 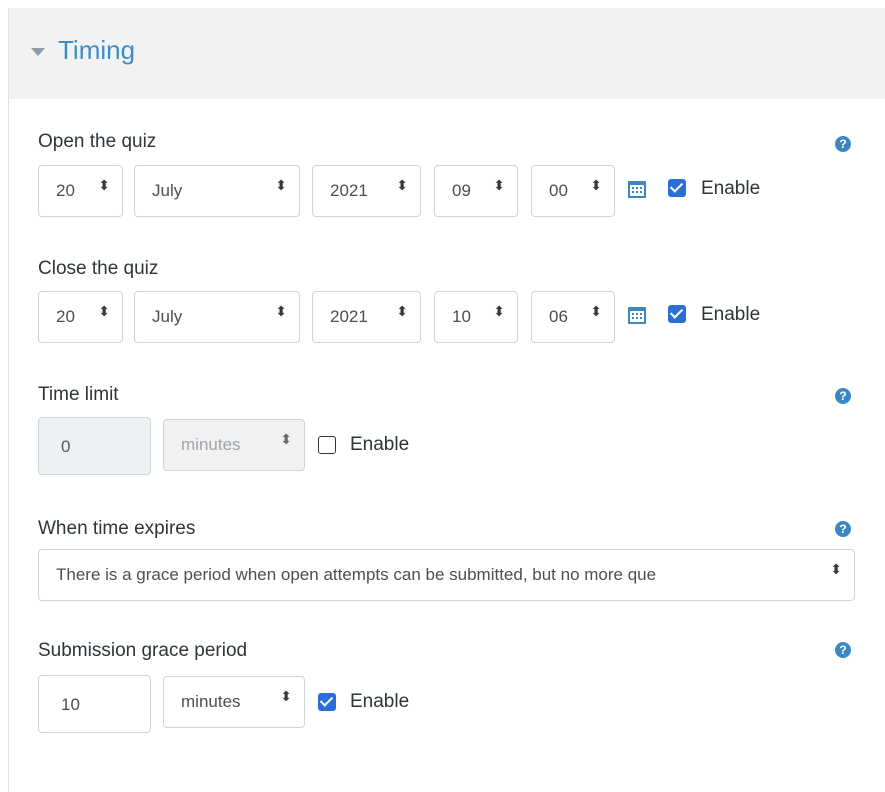 What do you see at coordinates (558, 316) in the screenshot?
I see `close-minute-value: 06` at bounding box center [558, 316].